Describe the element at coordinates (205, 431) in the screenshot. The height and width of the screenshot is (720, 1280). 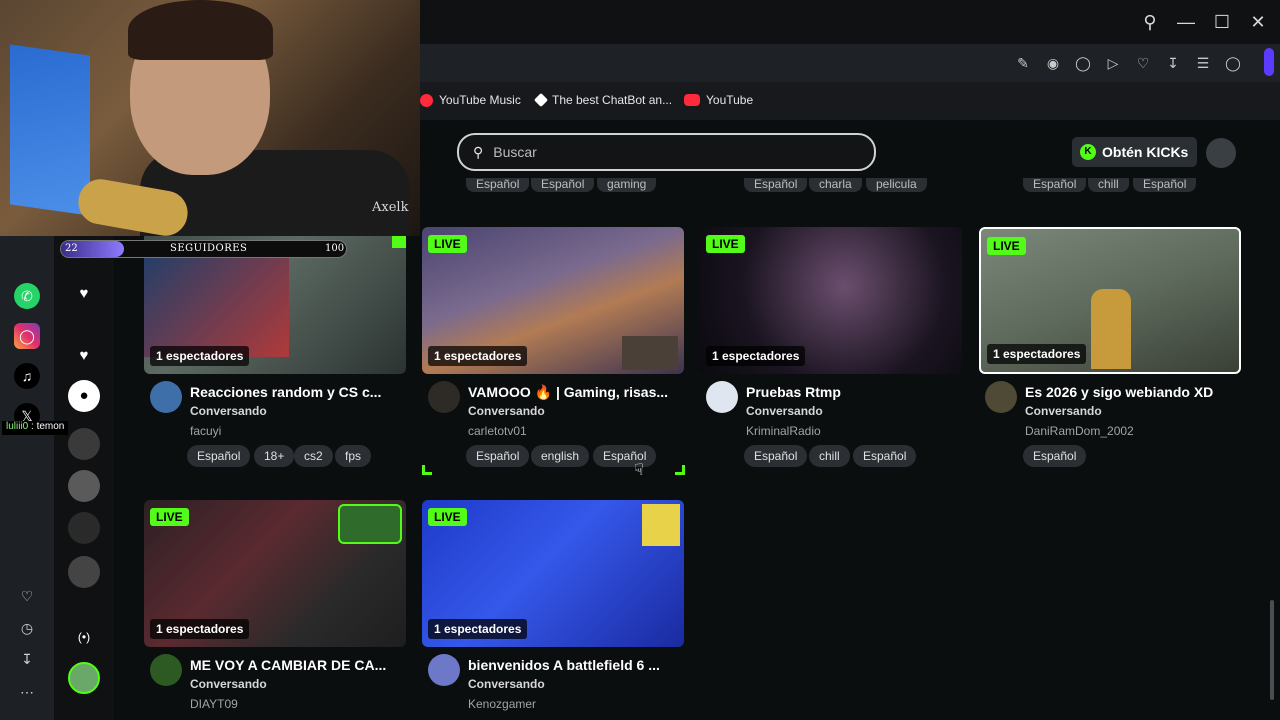
I see `channel-name: facuyi` at that location.